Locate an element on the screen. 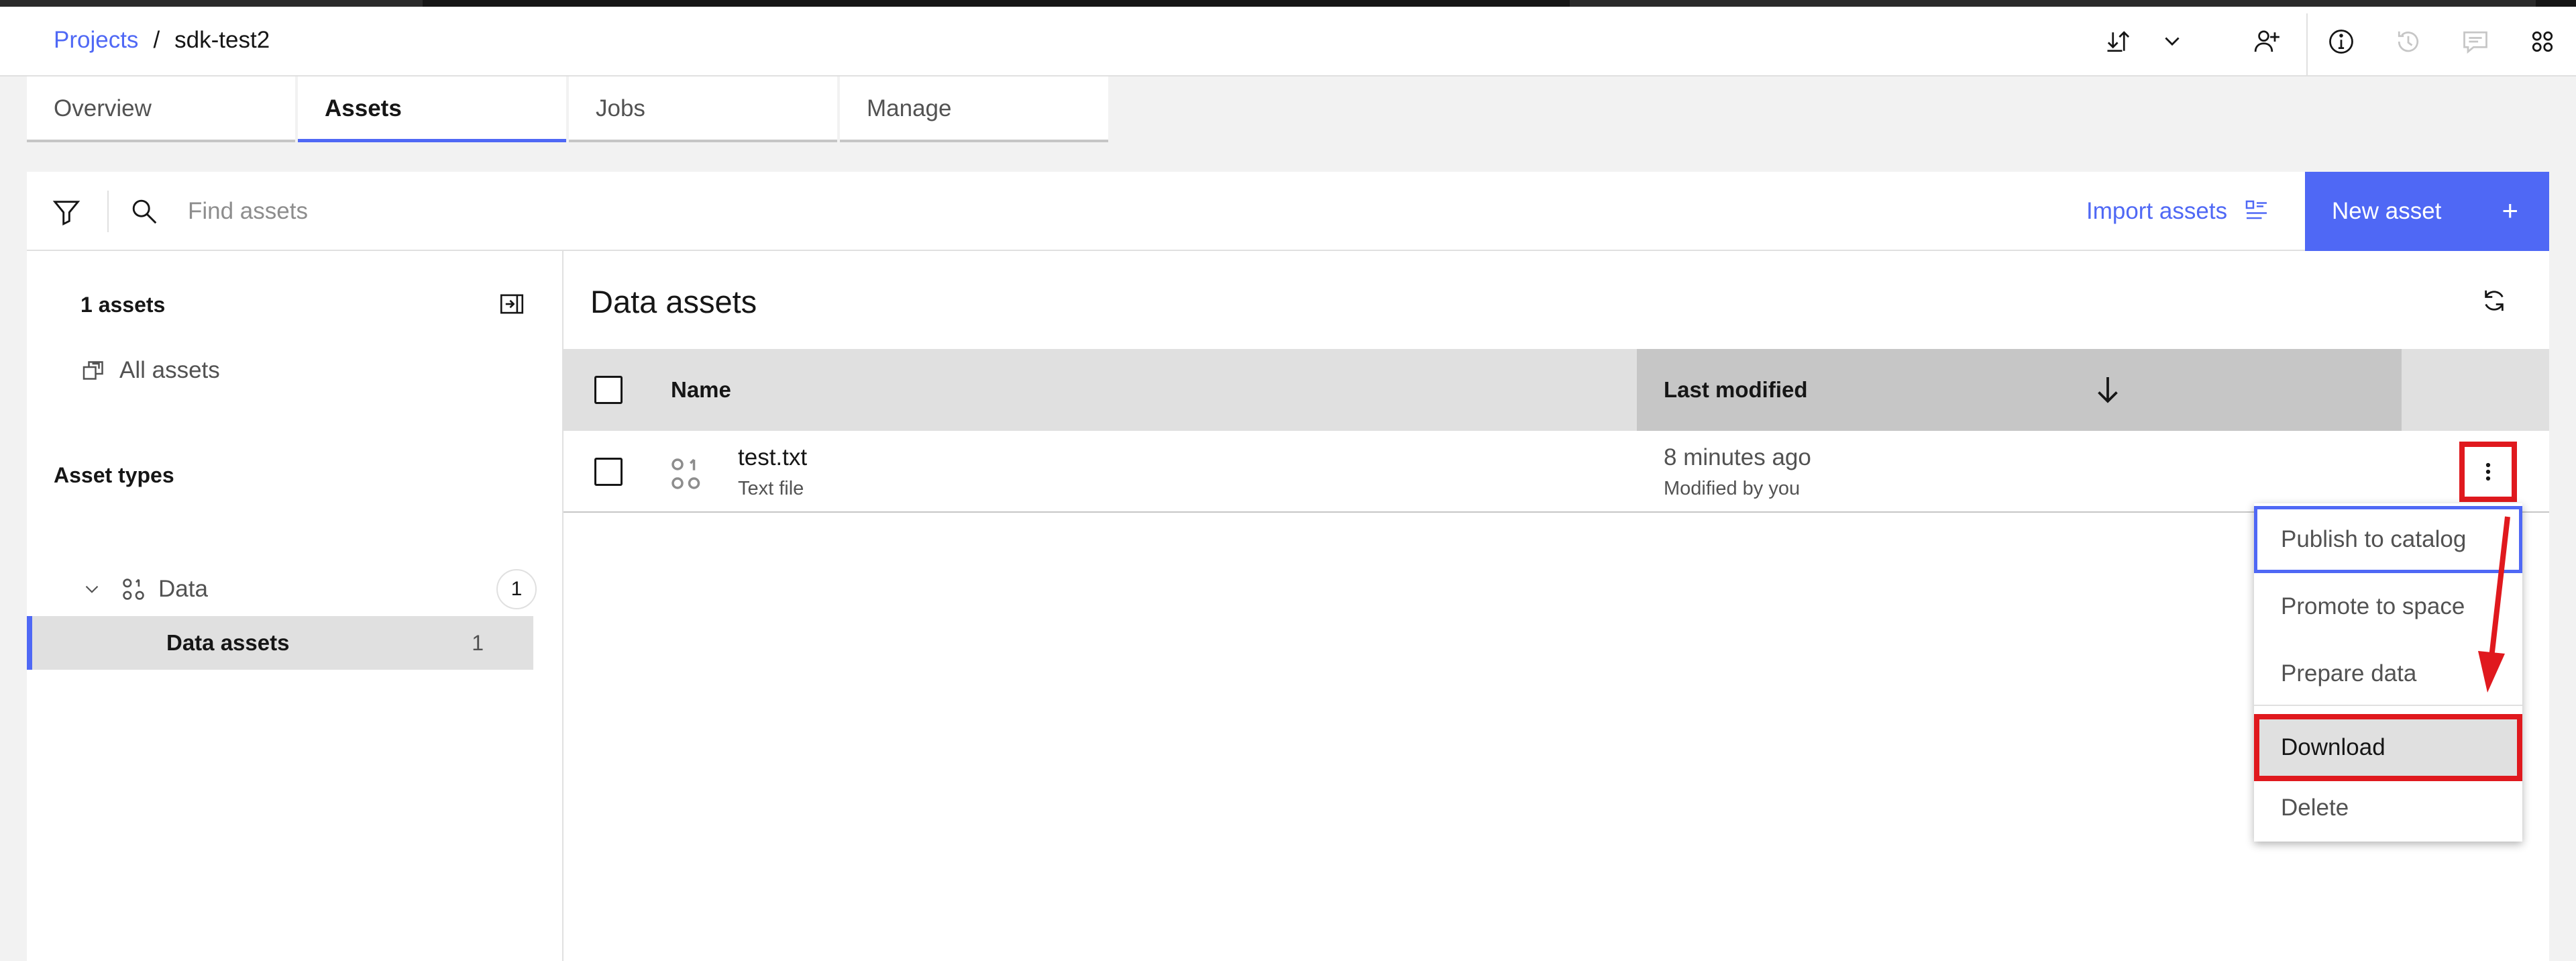  search-icon is located at coordinates (144, 212).